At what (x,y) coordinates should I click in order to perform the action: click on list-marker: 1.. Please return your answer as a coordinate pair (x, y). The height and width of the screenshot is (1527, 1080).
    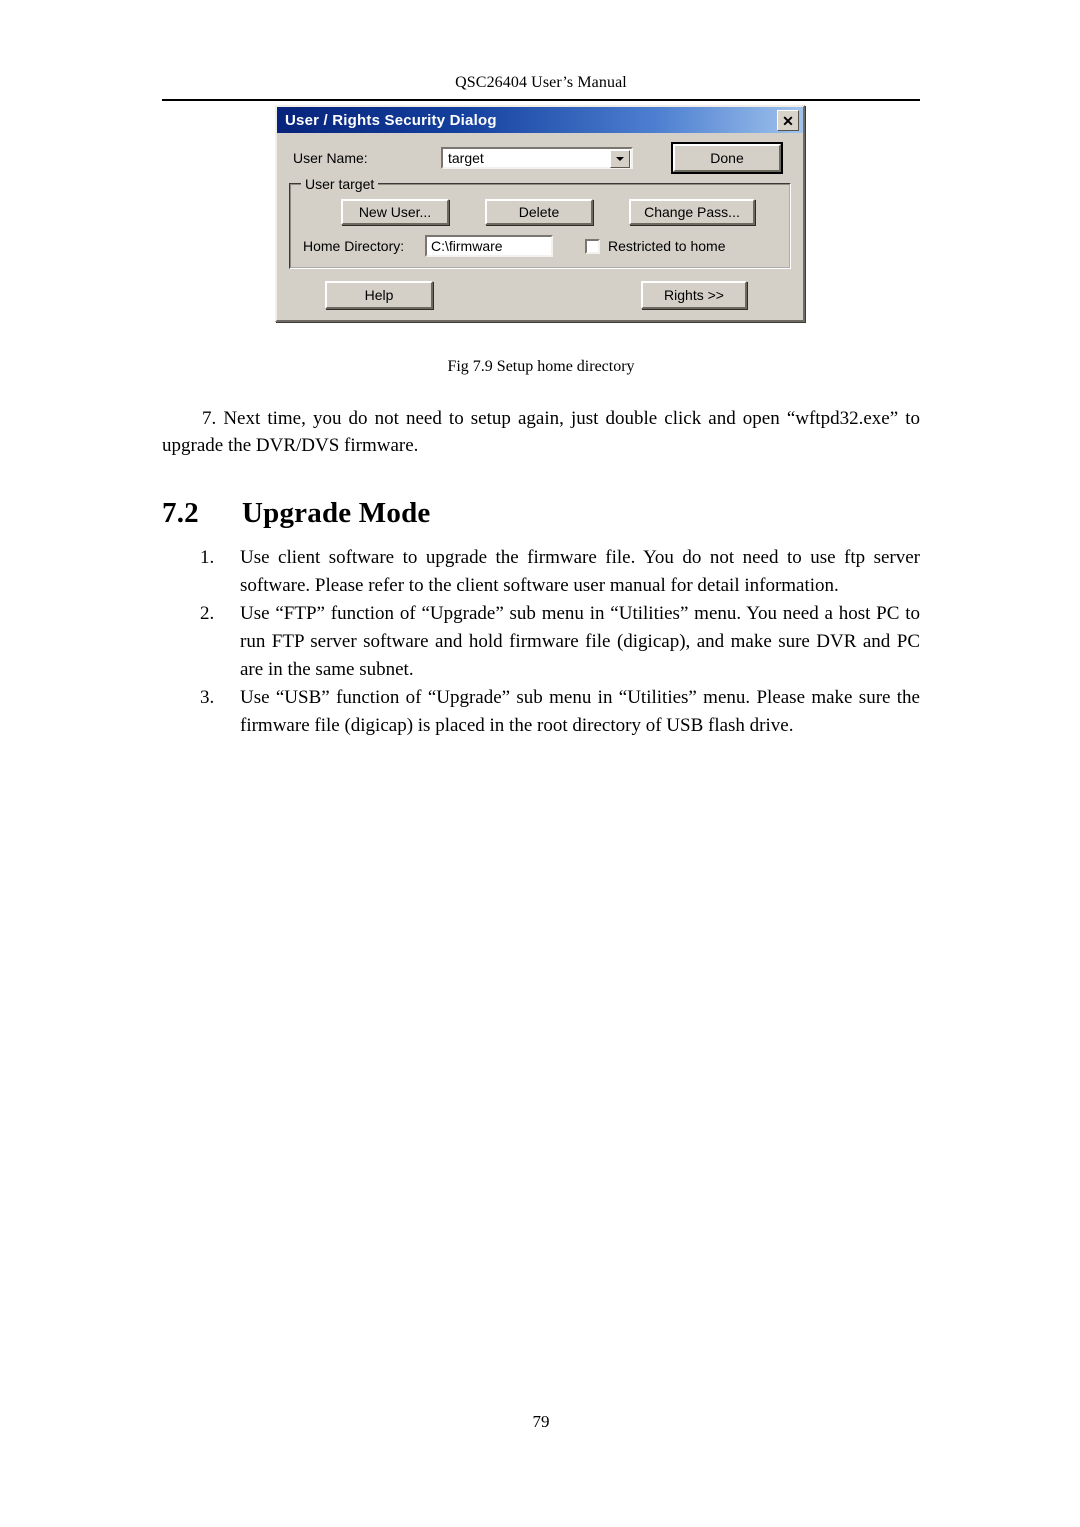
    Looking at the image, I should click on (207, 557).